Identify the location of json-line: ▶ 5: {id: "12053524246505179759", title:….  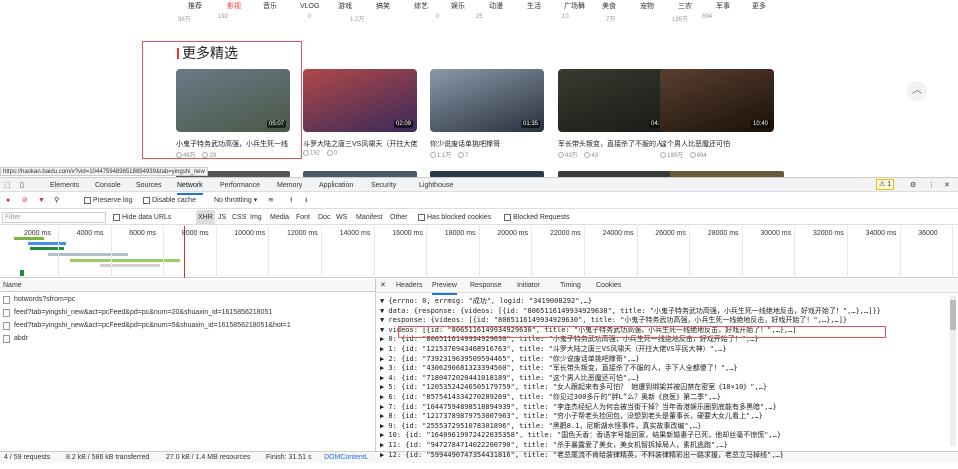
(573, 387).